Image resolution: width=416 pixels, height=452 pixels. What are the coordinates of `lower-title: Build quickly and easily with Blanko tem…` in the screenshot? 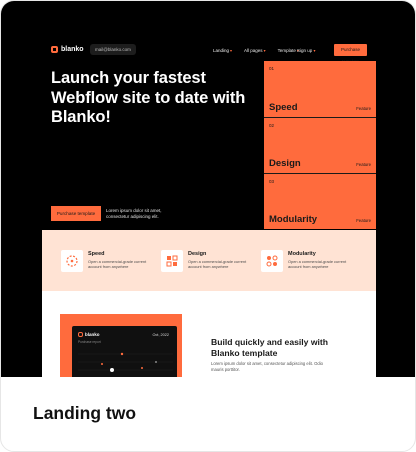 It's located at (269, 347).